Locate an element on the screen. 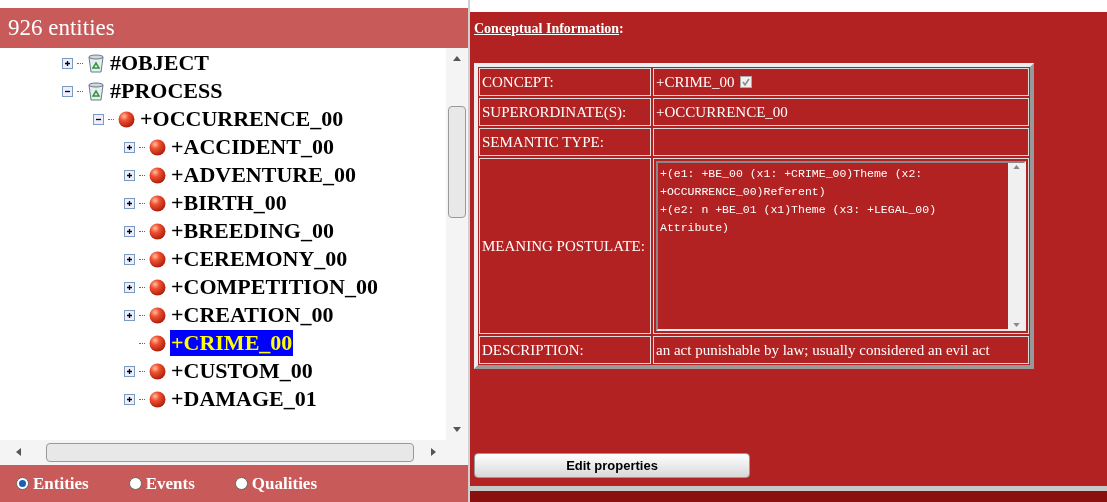 The width and height of the screenshot is (1107, 502). tree-item: +ACCIDENT_00 is located at coordinates (252, 147).